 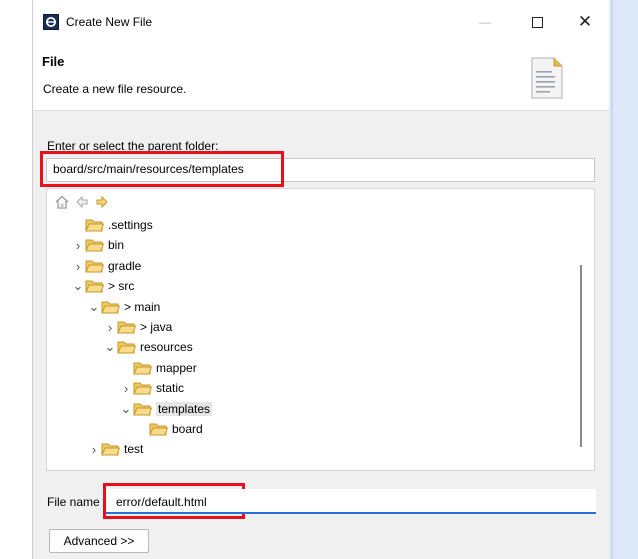 I want to click on tree-item: › bin, so click(x=97, y=245).